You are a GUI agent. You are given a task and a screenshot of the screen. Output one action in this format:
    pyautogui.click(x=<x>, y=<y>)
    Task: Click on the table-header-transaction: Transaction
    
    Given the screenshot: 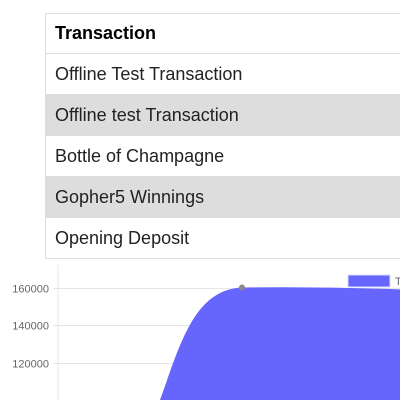 What is the action you would take?
    pyautogui.click(x=106, y=33)
    